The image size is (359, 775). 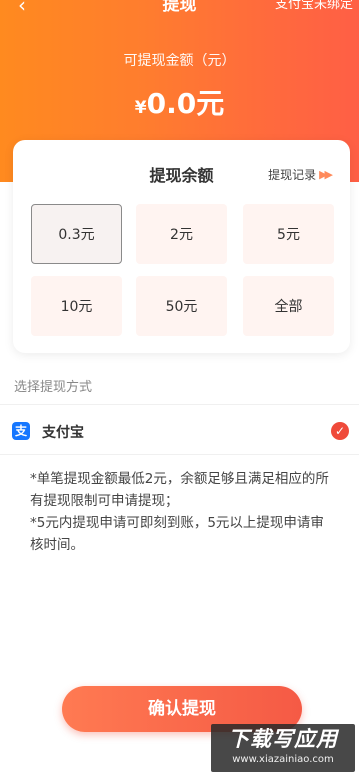 What do you see at coordinates (140, 108) in the screenshot?
I see `currency-symbol: ¥` at bounding box center [140, 108].